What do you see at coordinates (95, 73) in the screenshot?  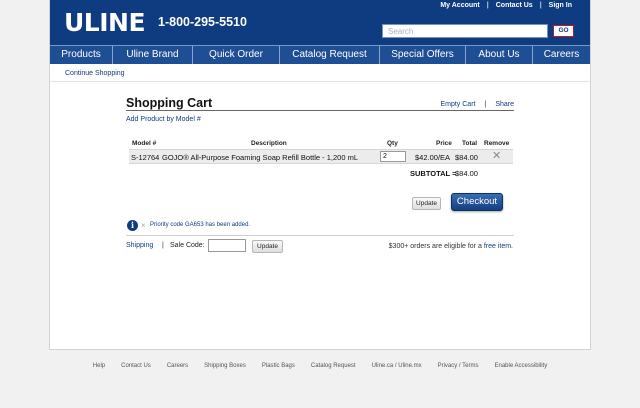 I see `continue-shopping-link: Continue Shopping` at bounding box center [95, 73].